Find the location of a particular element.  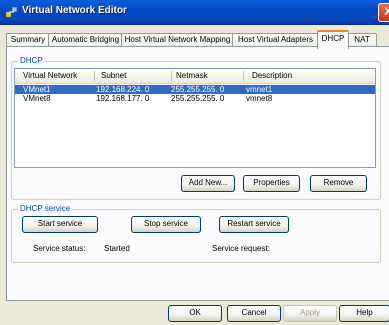

remove-button: Remove is located at coordinates (338, 183).